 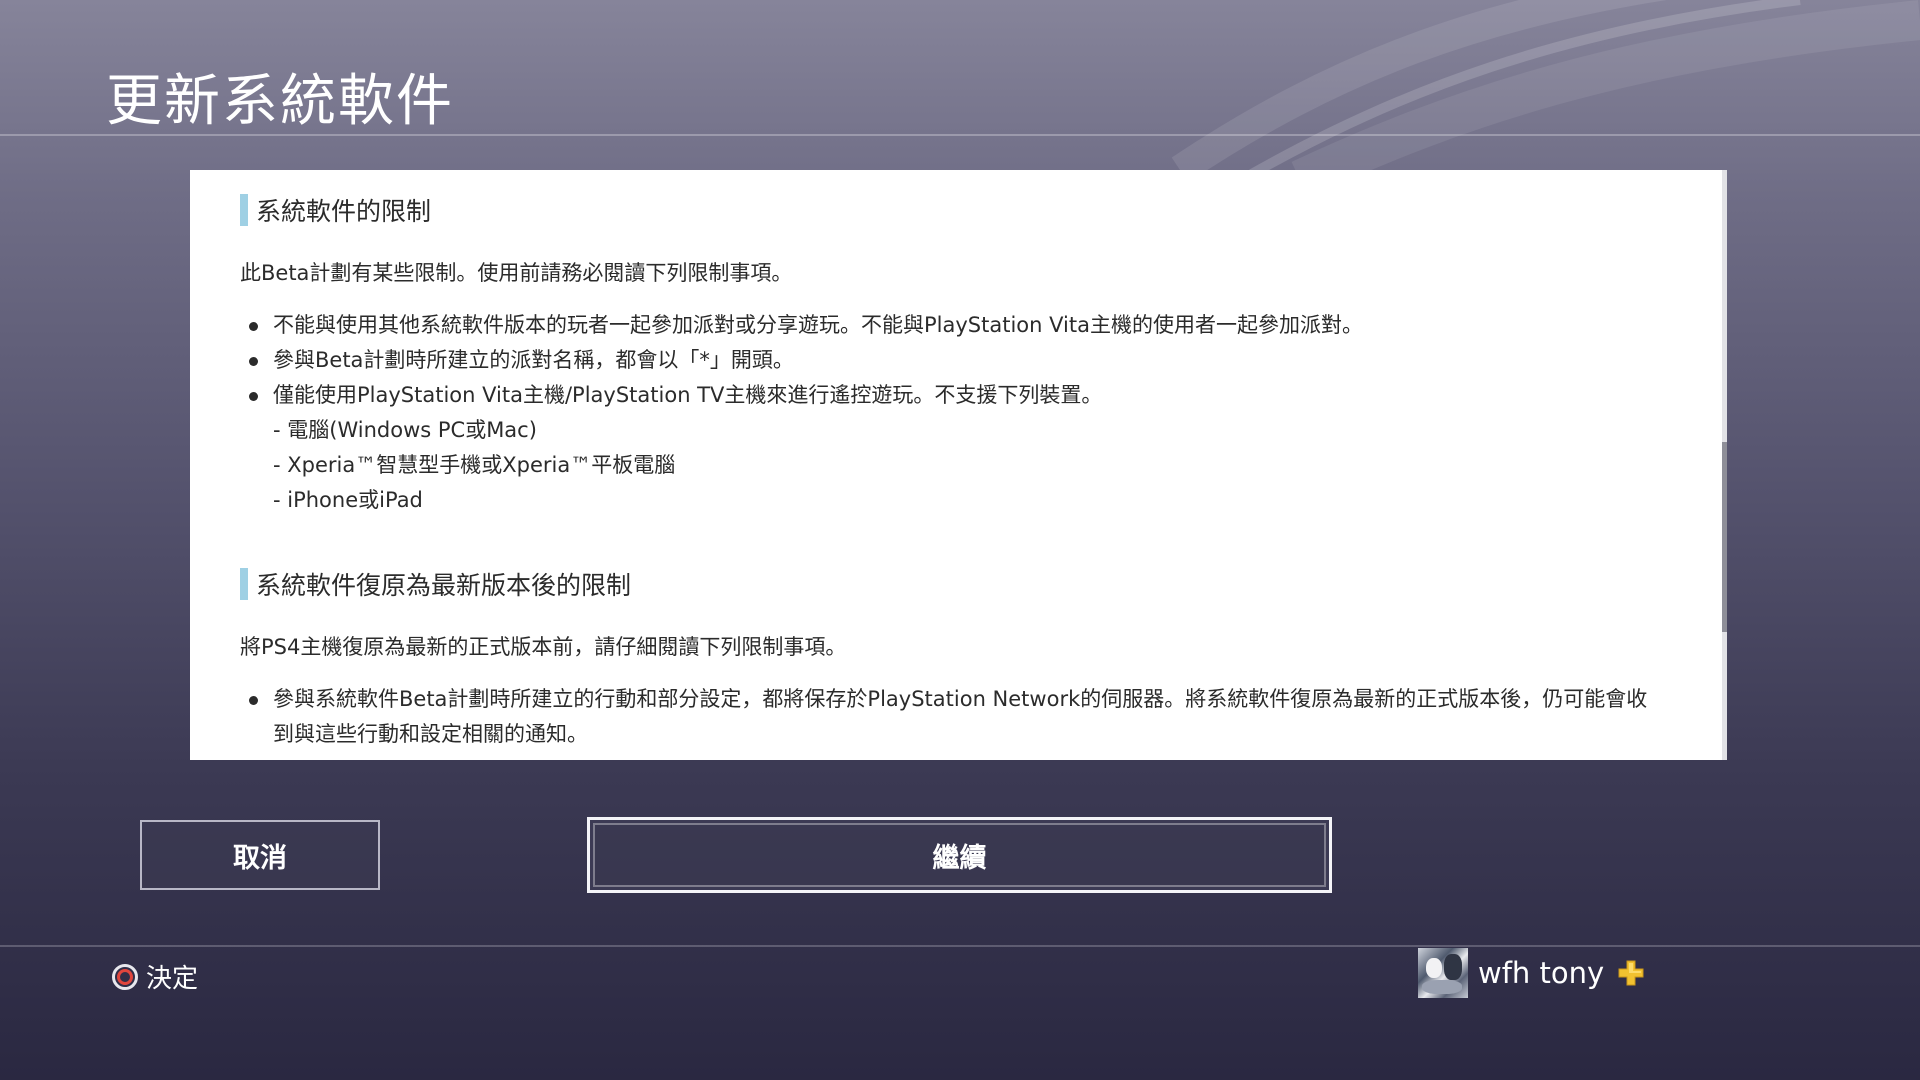 What do you see at coordinates (348, 500) in the screenshot?
I see `unsupported-device-item: - iPhone或iPad` at bounding box center [348, 500].